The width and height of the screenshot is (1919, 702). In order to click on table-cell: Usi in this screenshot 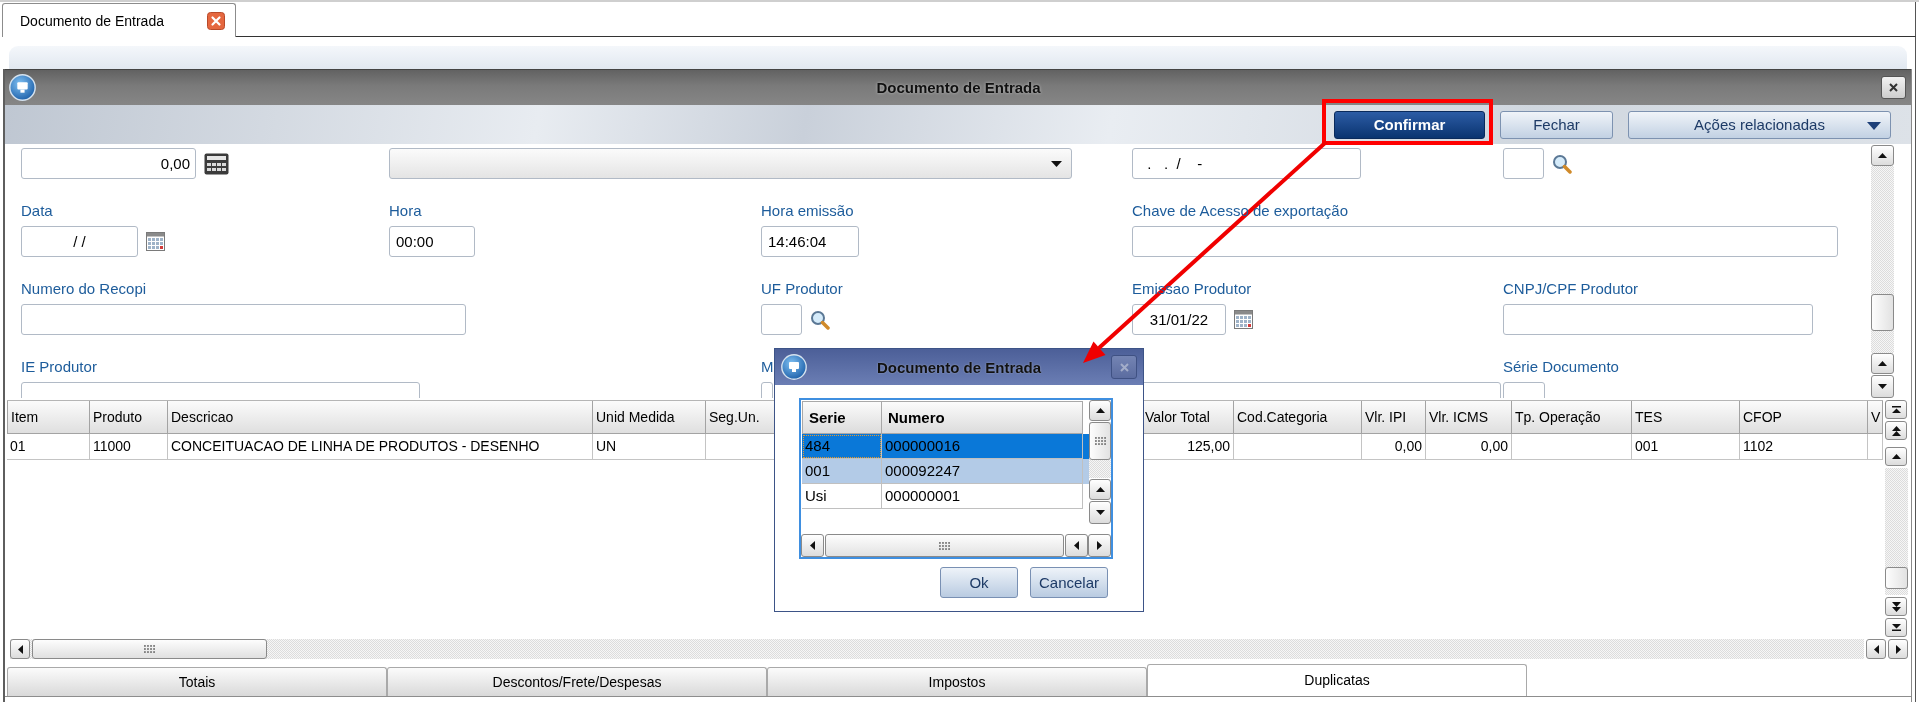, I will do `click(842, 496)`.